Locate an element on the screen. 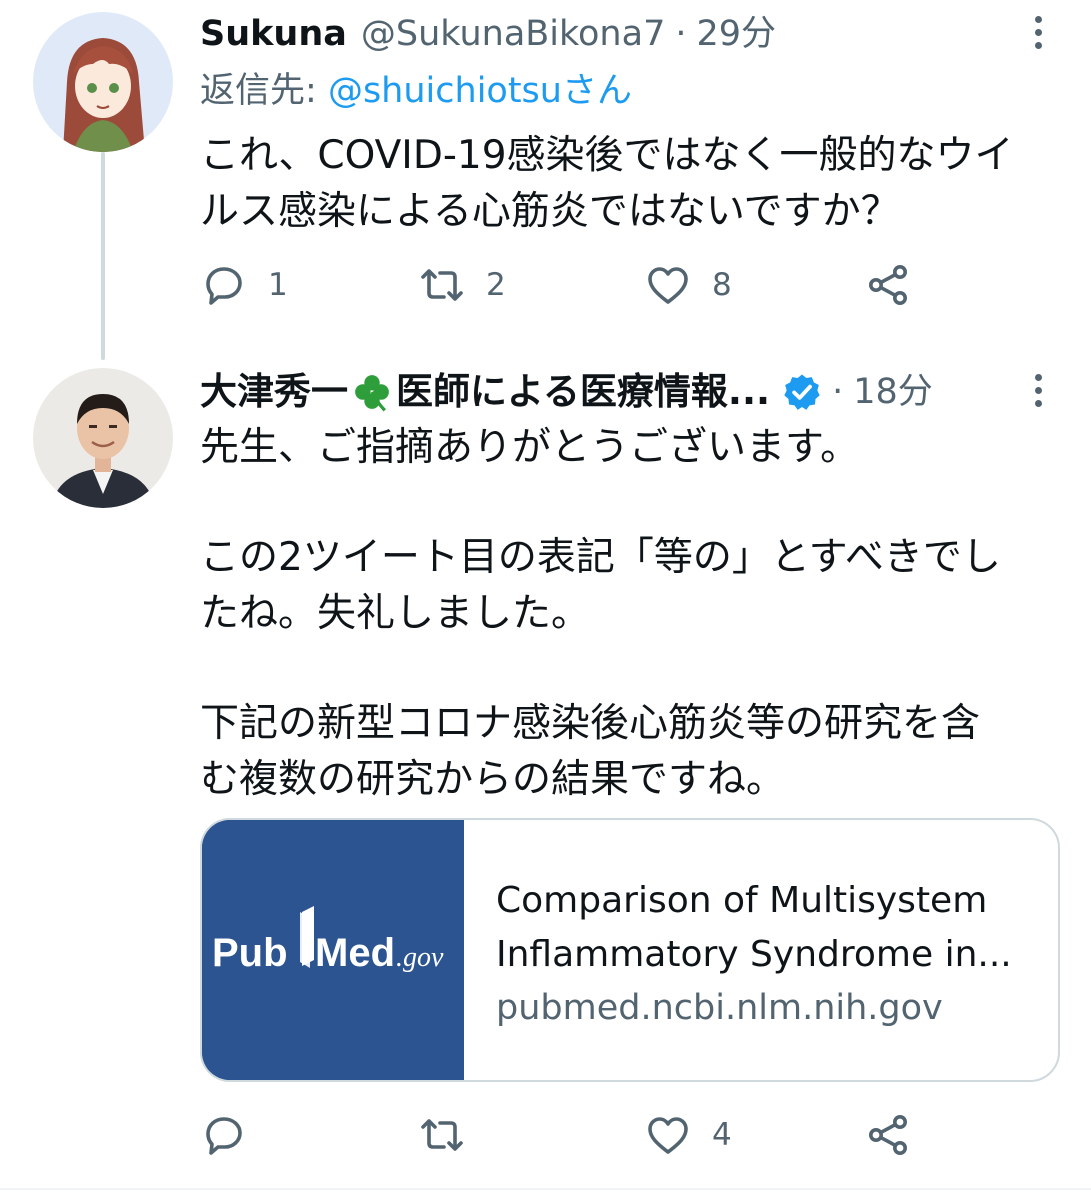  tweet-text-line: ルス感染による心筋炎ではないですか？ is located at coordinates (550, 211).